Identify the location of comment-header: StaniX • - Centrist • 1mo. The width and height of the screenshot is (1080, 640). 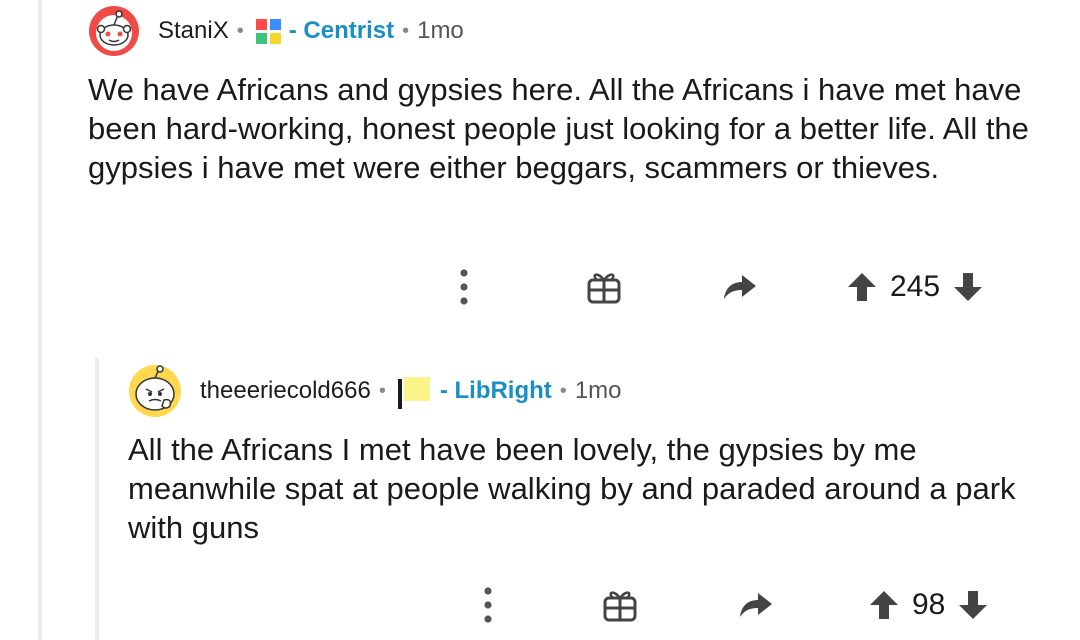
(578, 31).